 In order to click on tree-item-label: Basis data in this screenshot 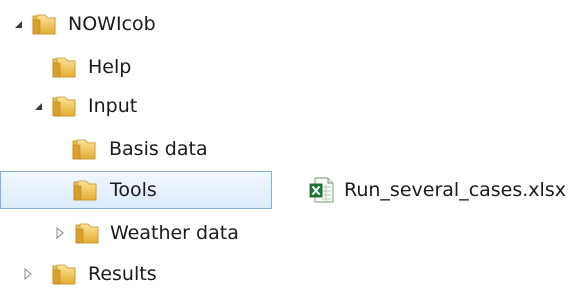, I will do `click(158, 149)`.